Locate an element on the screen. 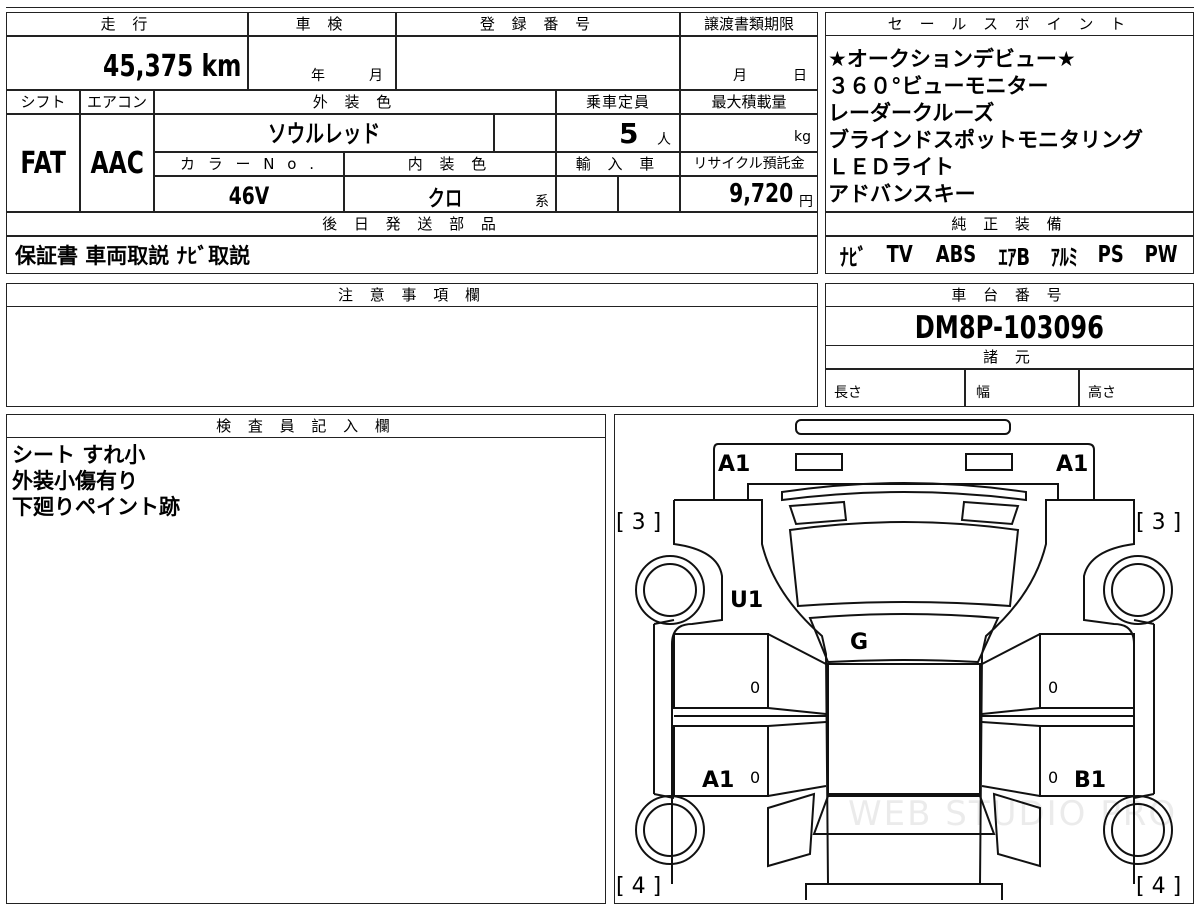 The height and width of the screenshot is (904, 1200). wheel-front-right-inner-shape is located at coordinates (1138, 590).